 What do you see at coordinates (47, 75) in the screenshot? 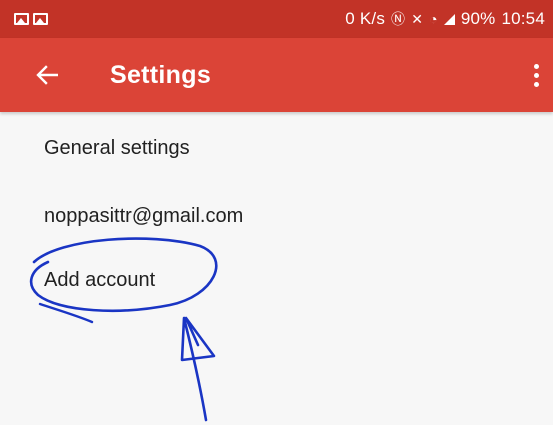
I see `arrow-left-icon` at bounding box center [47, 75].